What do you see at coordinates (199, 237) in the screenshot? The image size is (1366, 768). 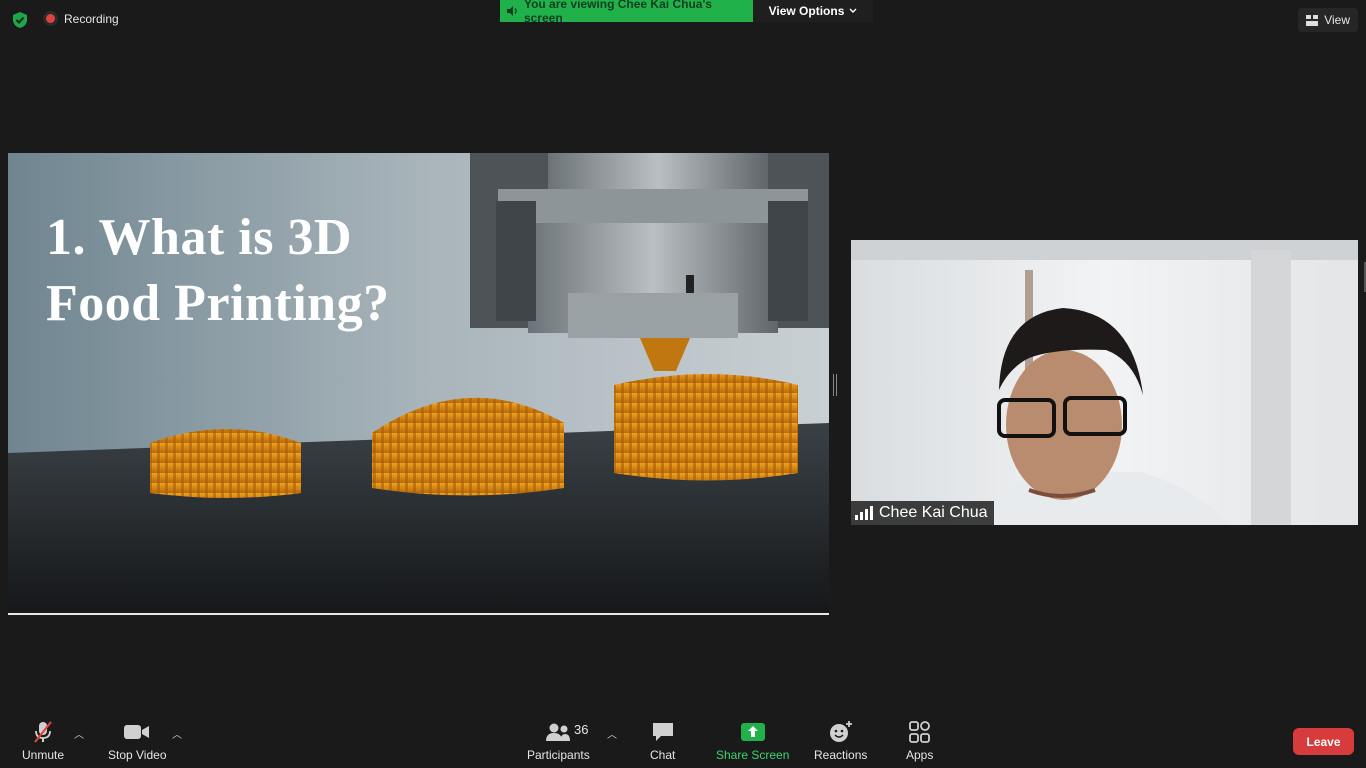 I see `slide-title-line-1: 1. What is 3D` at bounding box center [199, 237].